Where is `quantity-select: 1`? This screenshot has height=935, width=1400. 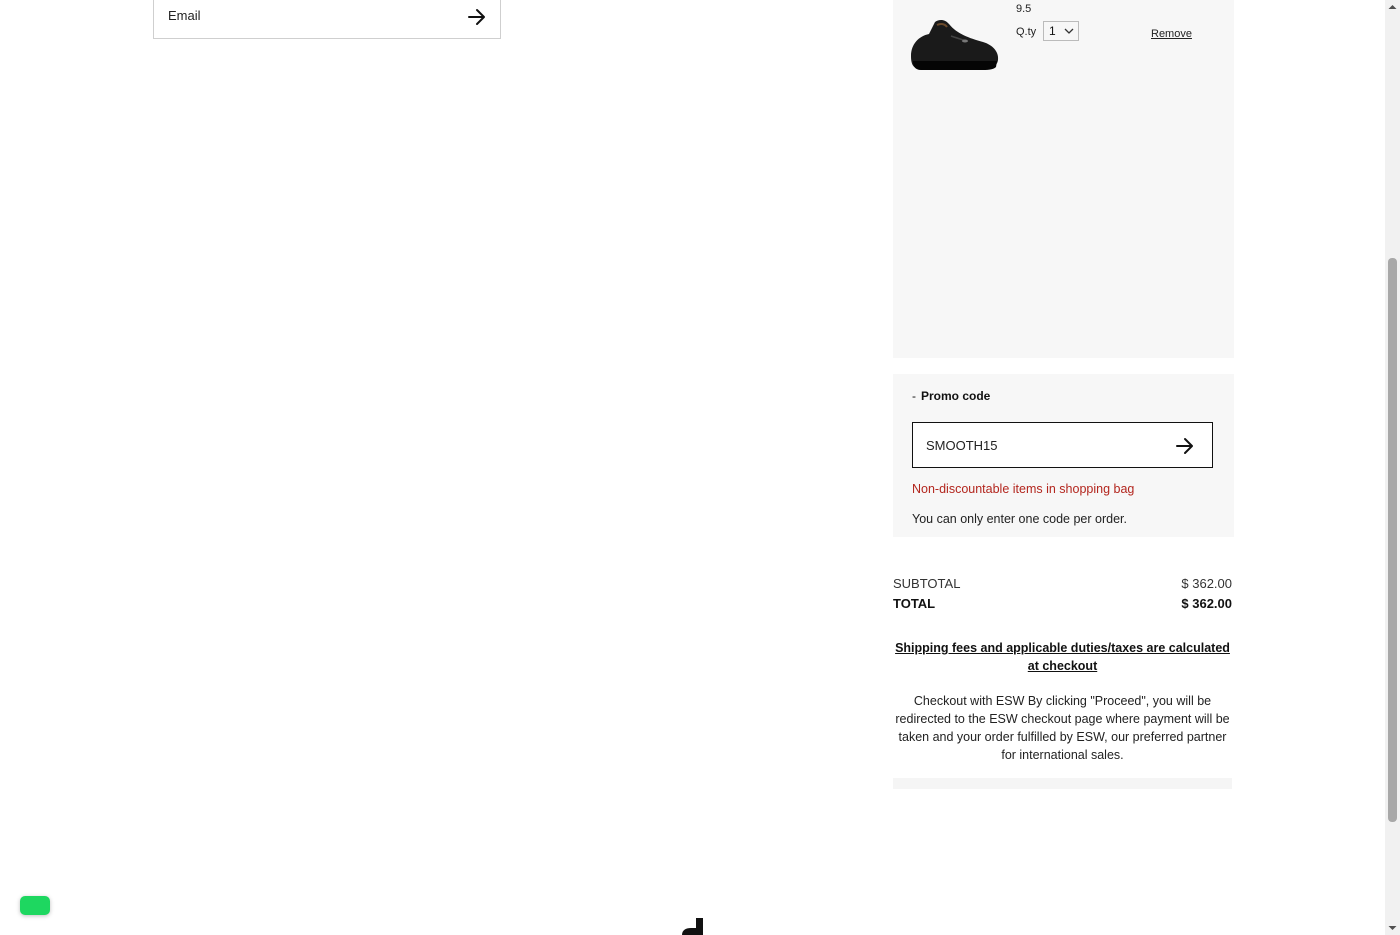 quantity-select: 1 is located at coordinates (1061, 31).